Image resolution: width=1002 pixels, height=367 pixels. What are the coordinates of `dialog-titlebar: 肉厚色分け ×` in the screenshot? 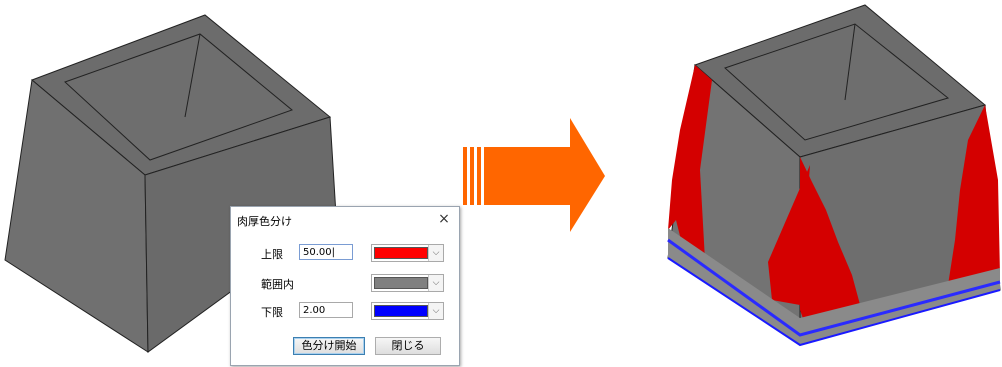 It's located at (345, 220).